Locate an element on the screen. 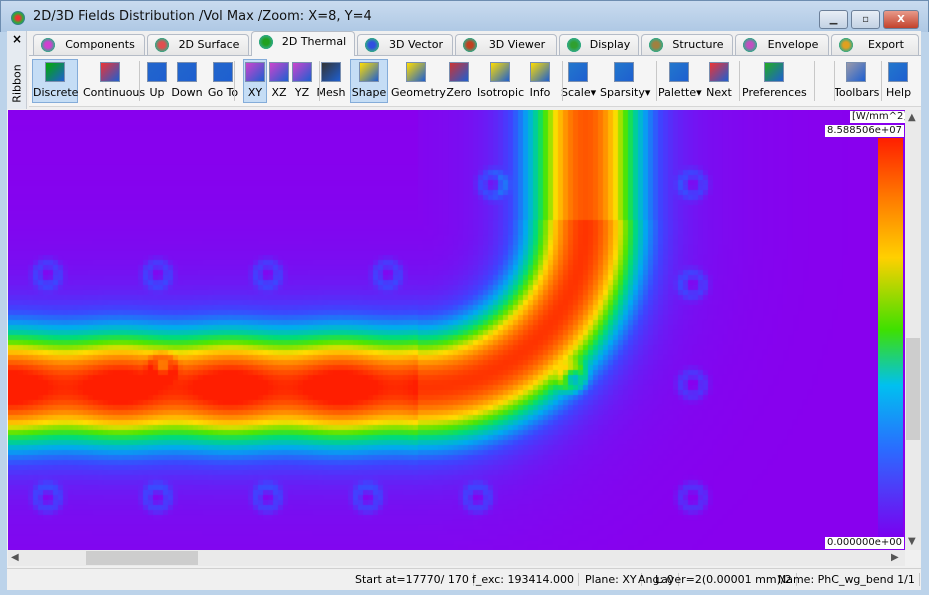 The height and width of the screenshot is (595, 929). info-label: Info is located at coordinates (540, 92).